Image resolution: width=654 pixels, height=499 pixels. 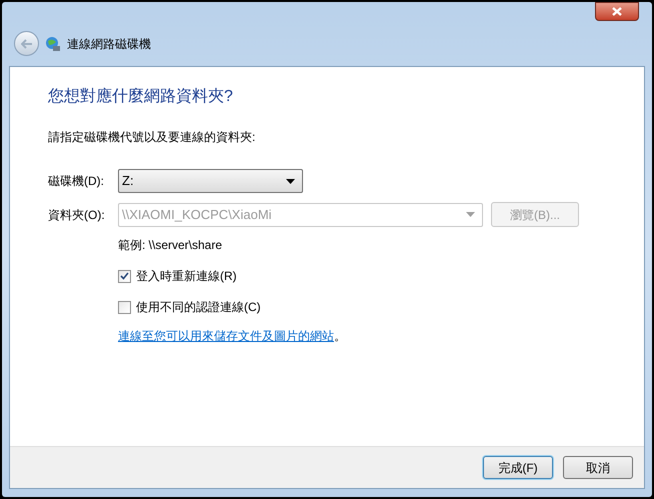 I want to click on instruction-text: 請指定磁碟機代號以及要連線的資料夾:, so click(x=152, y=137).